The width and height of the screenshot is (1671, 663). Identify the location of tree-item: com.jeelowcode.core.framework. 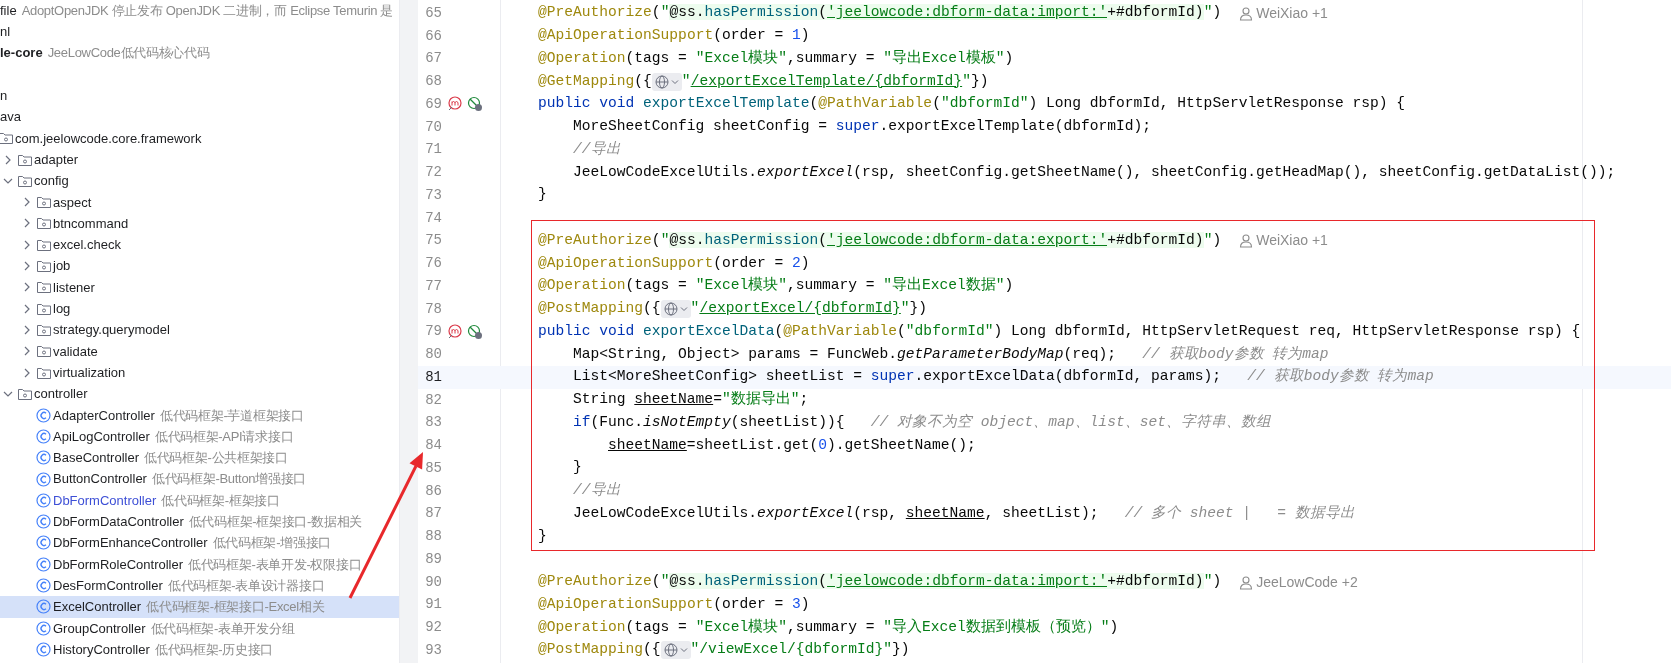
(199, 138).